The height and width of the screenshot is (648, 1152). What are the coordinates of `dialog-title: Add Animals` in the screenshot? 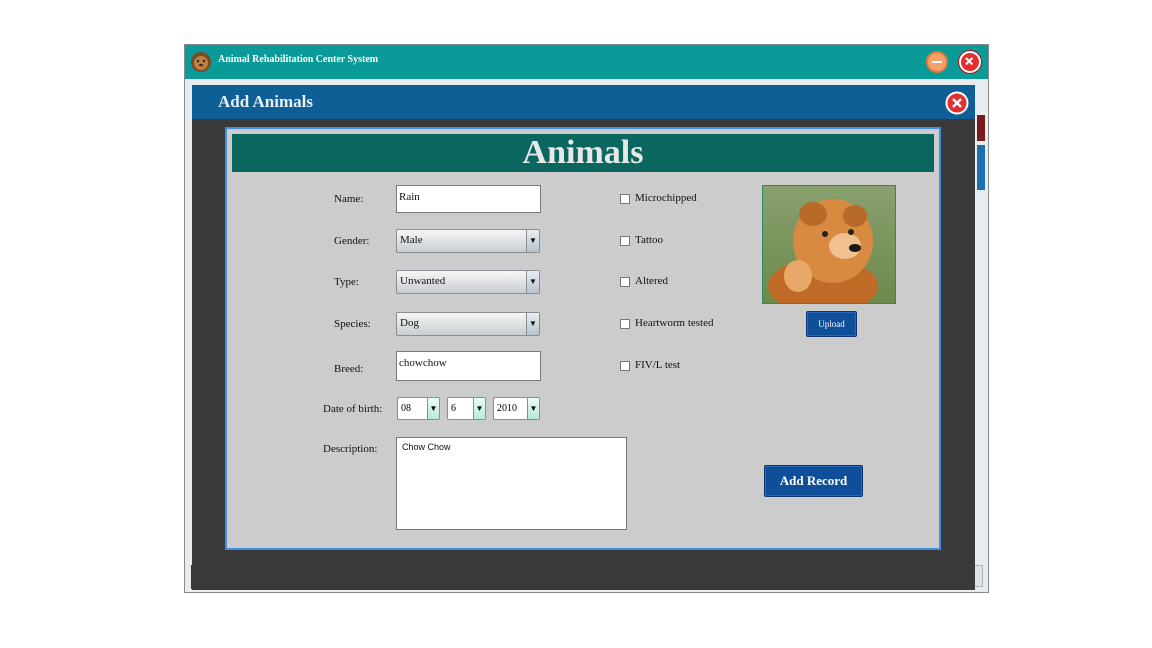 It's located at (265, 101).